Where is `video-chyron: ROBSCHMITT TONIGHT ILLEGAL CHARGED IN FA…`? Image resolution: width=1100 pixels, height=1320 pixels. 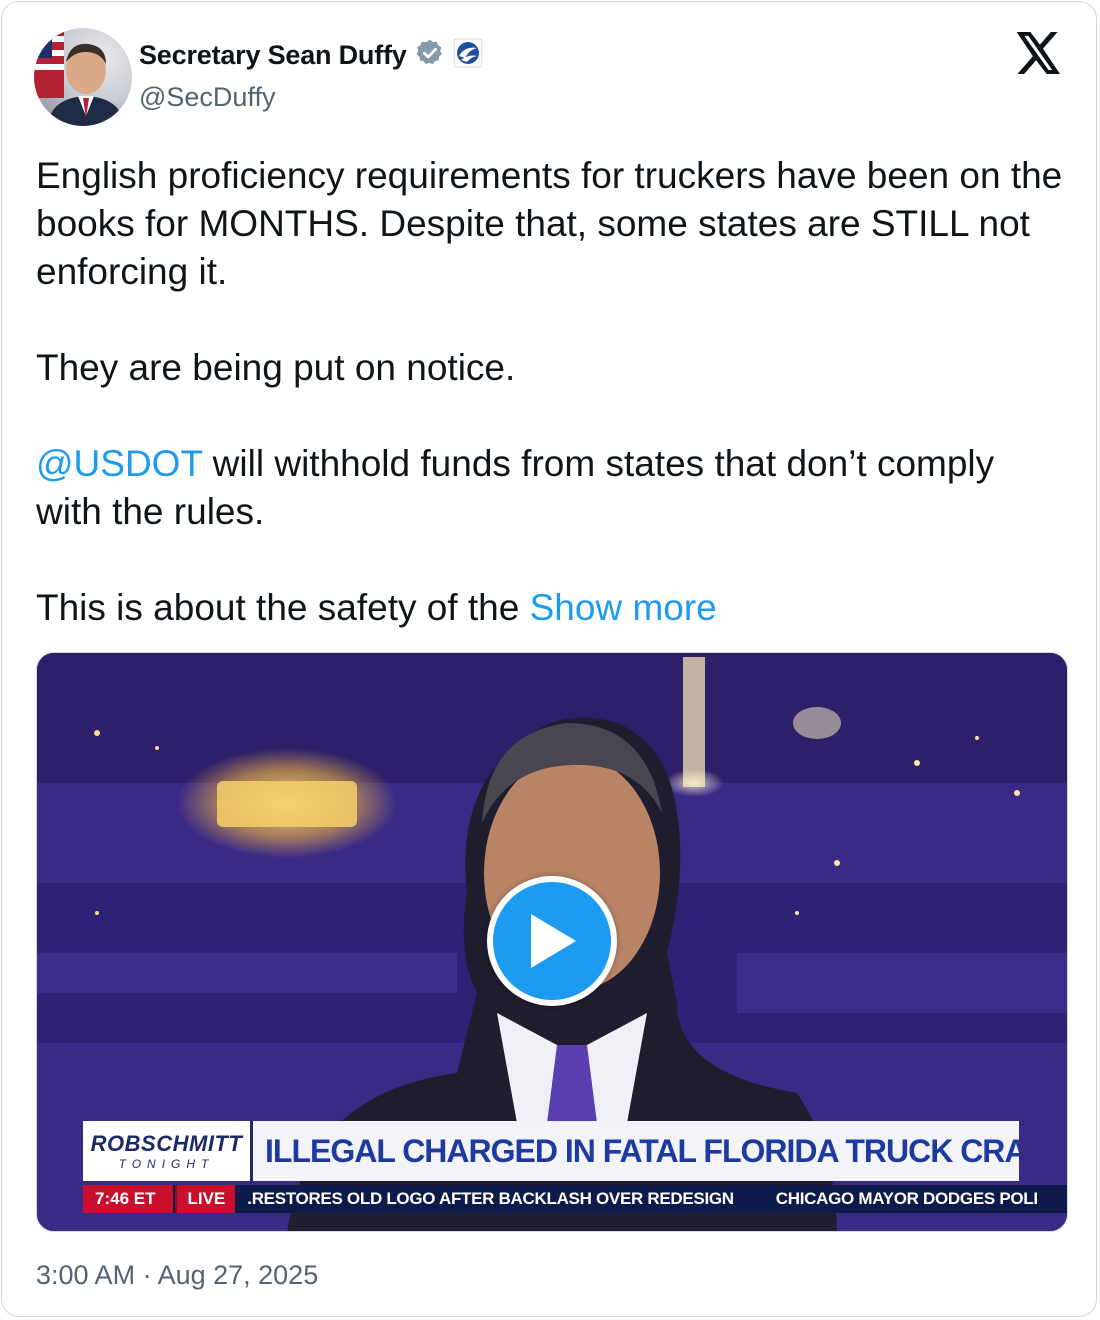 video-chyron: ROBSCHMITT TONIGHT ILLEGAL CHARGED IN FA… is located at coordinates (551, 1151).